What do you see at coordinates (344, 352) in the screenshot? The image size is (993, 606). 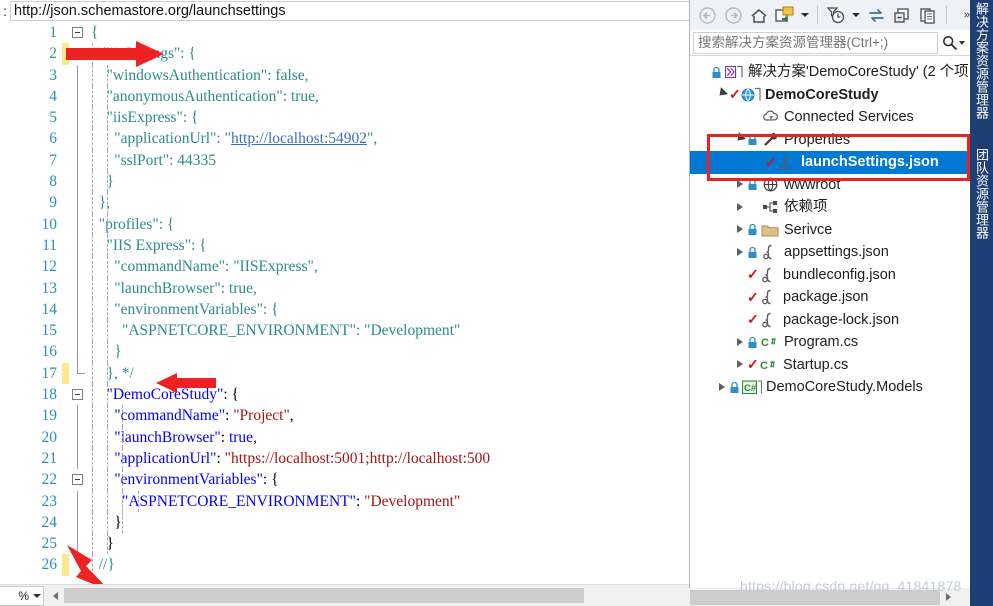 I see `code-line: 16 }` at bounding box center [344, 352].